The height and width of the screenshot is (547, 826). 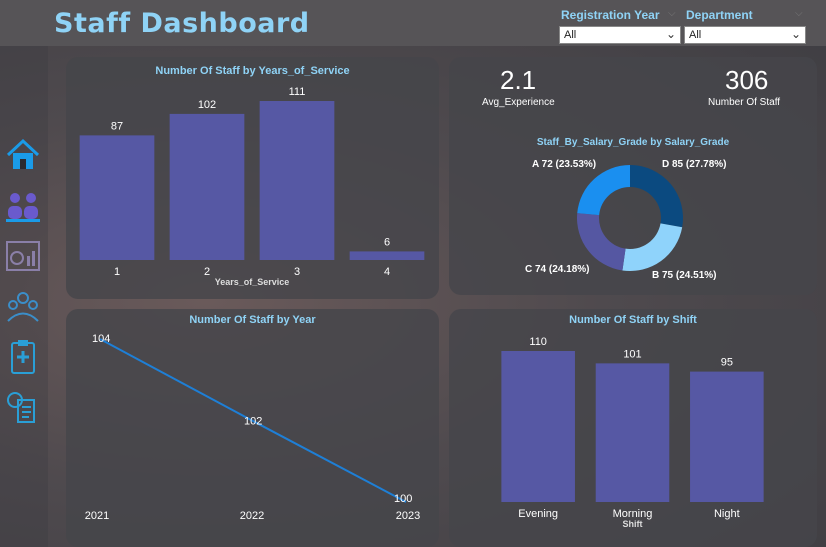 What do you see at coordinates (745, 35) in the screenshot?
I see `department-select: All ⌄` at bounding box center [745, 35].